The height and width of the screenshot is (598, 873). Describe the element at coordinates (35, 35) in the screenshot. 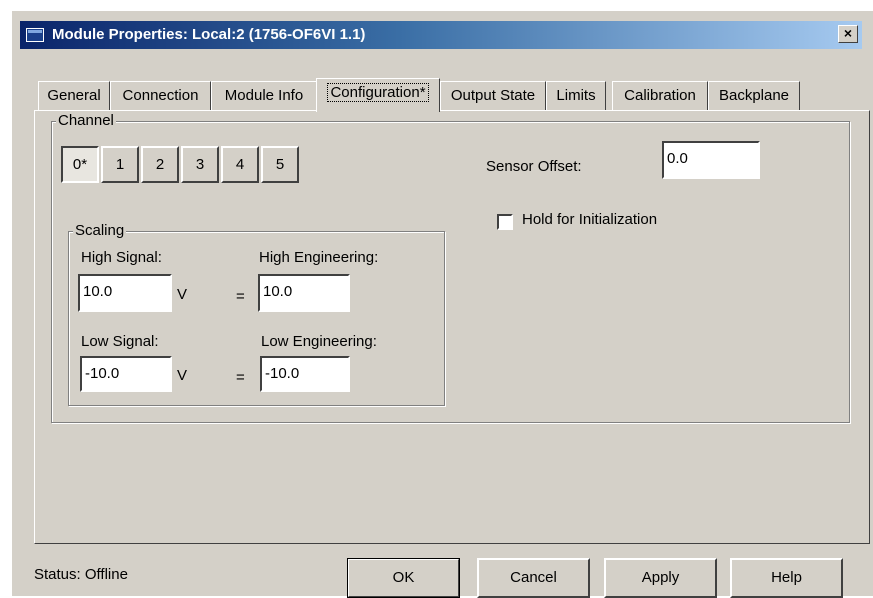

I see `window-icon` at that location.